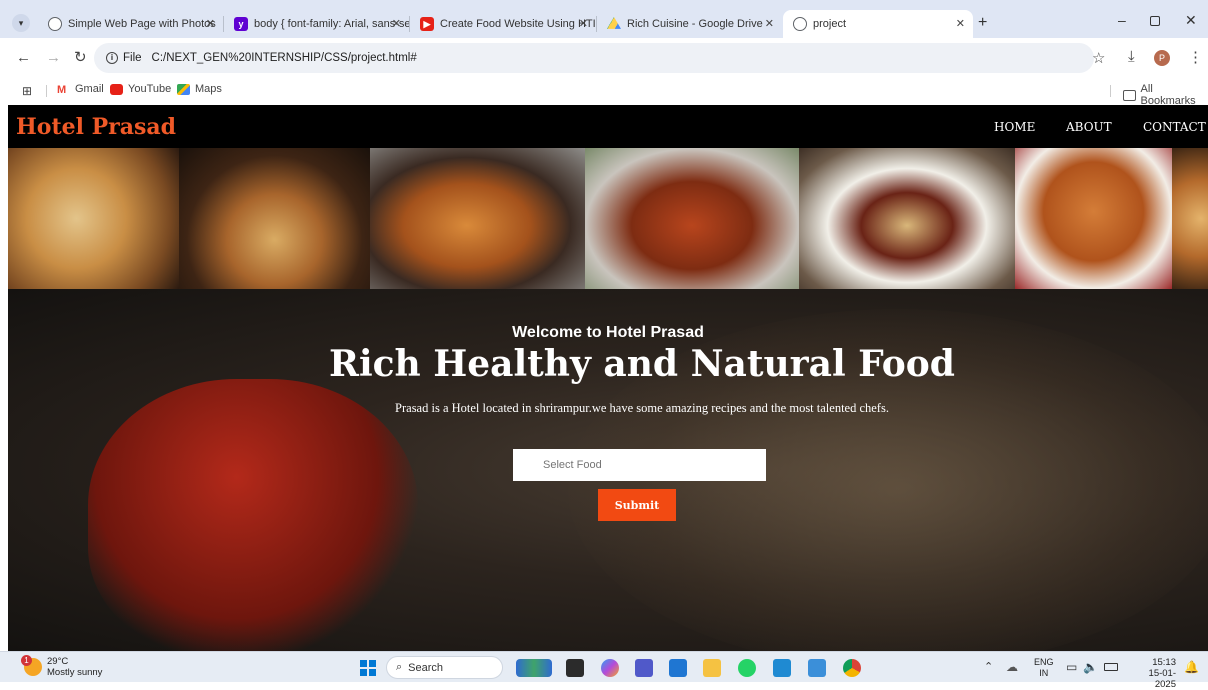 The height and width of the screenshot is (690, 1208). I want to click on bookmark-gmail: M Gmail, so click(80, 89).